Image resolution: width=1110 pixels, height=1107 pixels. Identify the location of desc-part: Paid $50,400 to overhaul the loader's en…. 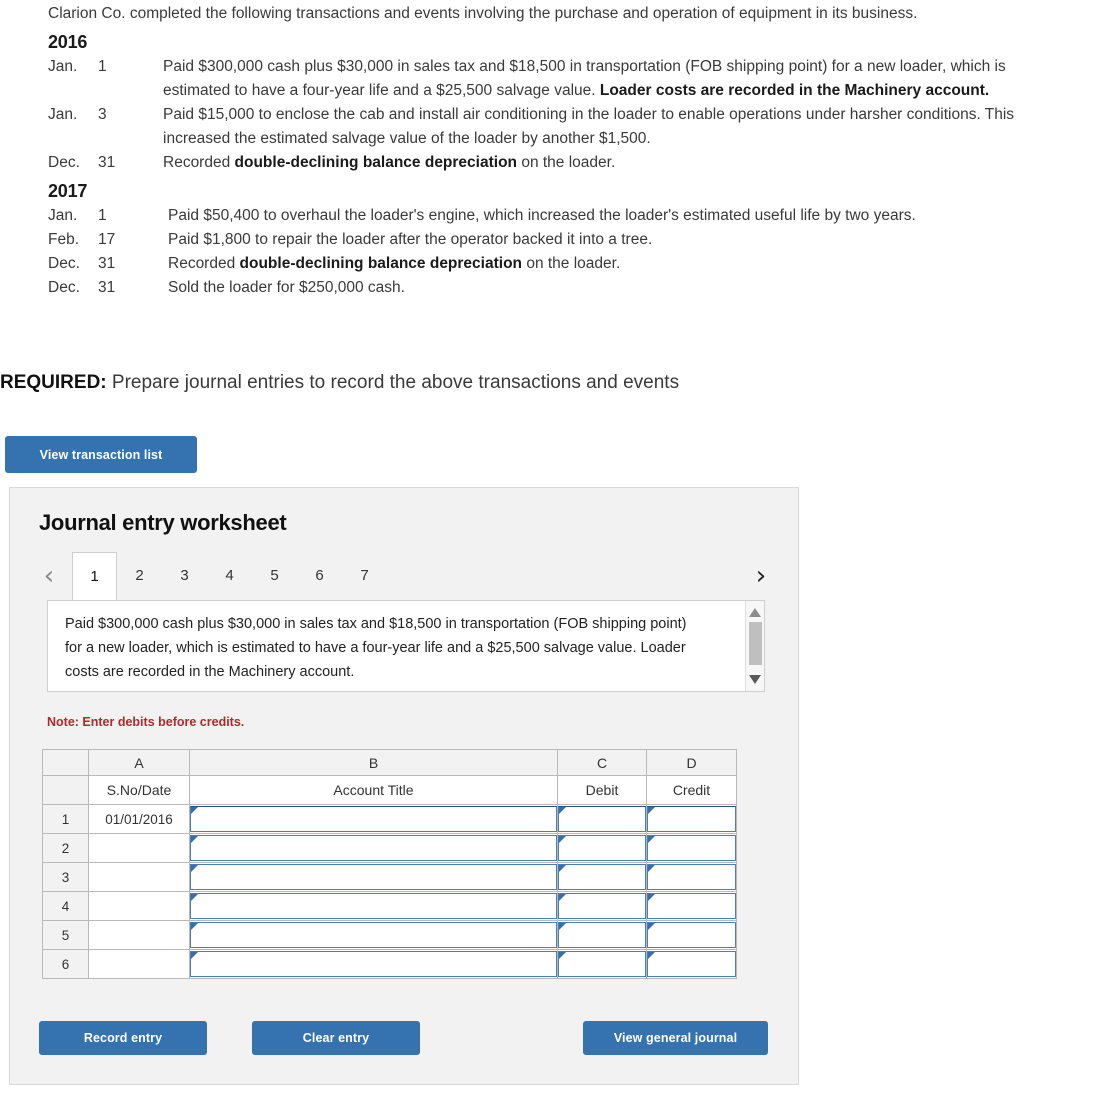
(542, 215).